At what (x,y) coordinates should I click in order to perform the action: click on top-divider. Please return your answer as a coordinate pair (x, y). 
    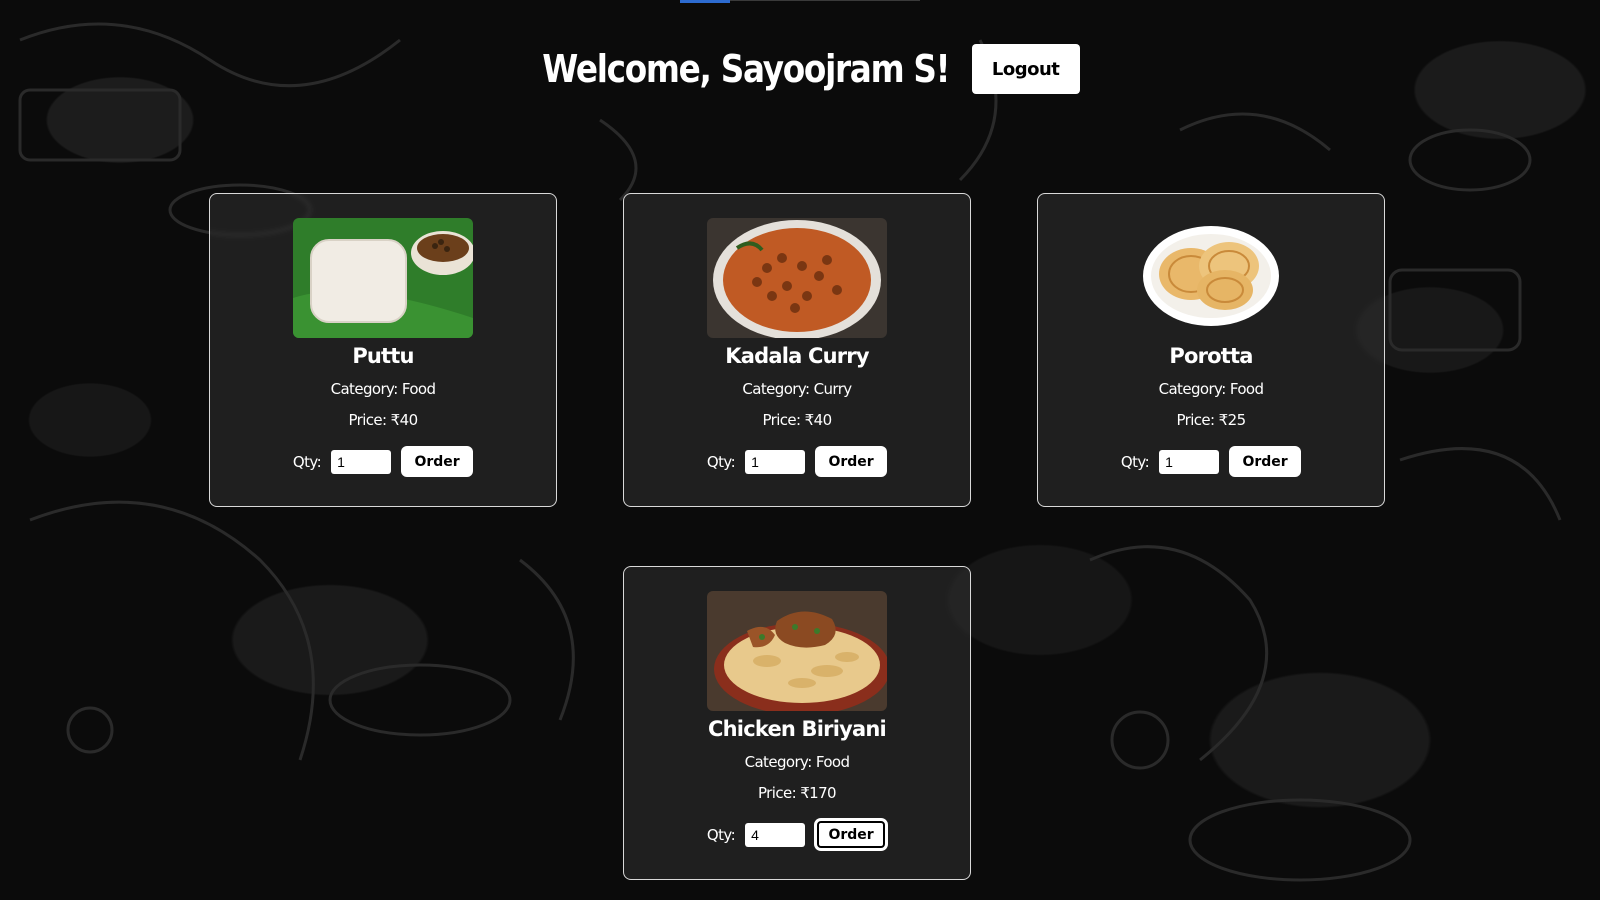
    Looking at the image, I should click on (825, 0).